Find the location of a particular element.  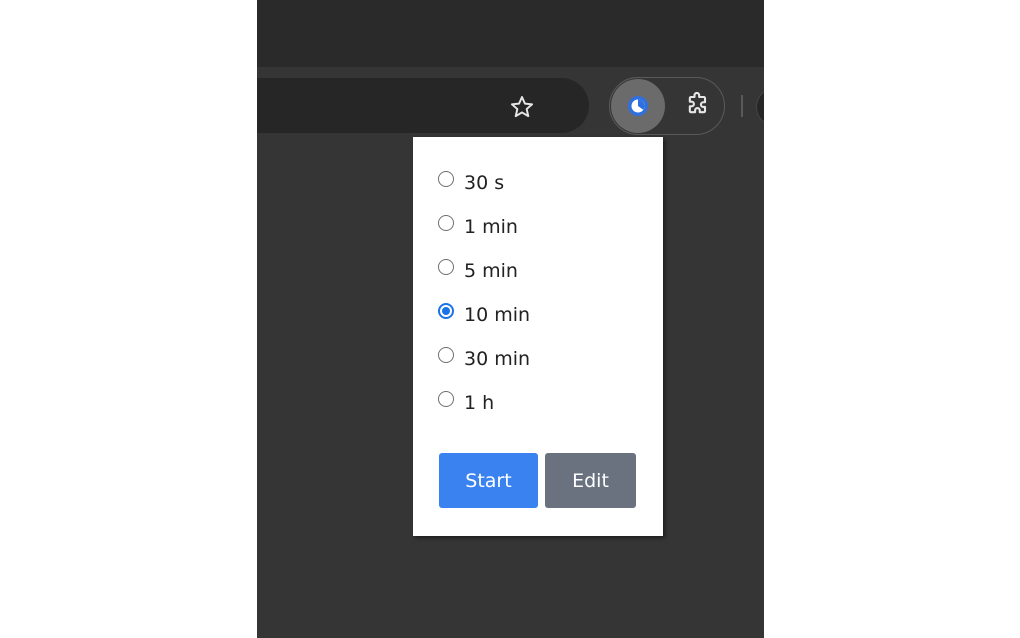

browser-toolbar is located at coordinates (510, 101).